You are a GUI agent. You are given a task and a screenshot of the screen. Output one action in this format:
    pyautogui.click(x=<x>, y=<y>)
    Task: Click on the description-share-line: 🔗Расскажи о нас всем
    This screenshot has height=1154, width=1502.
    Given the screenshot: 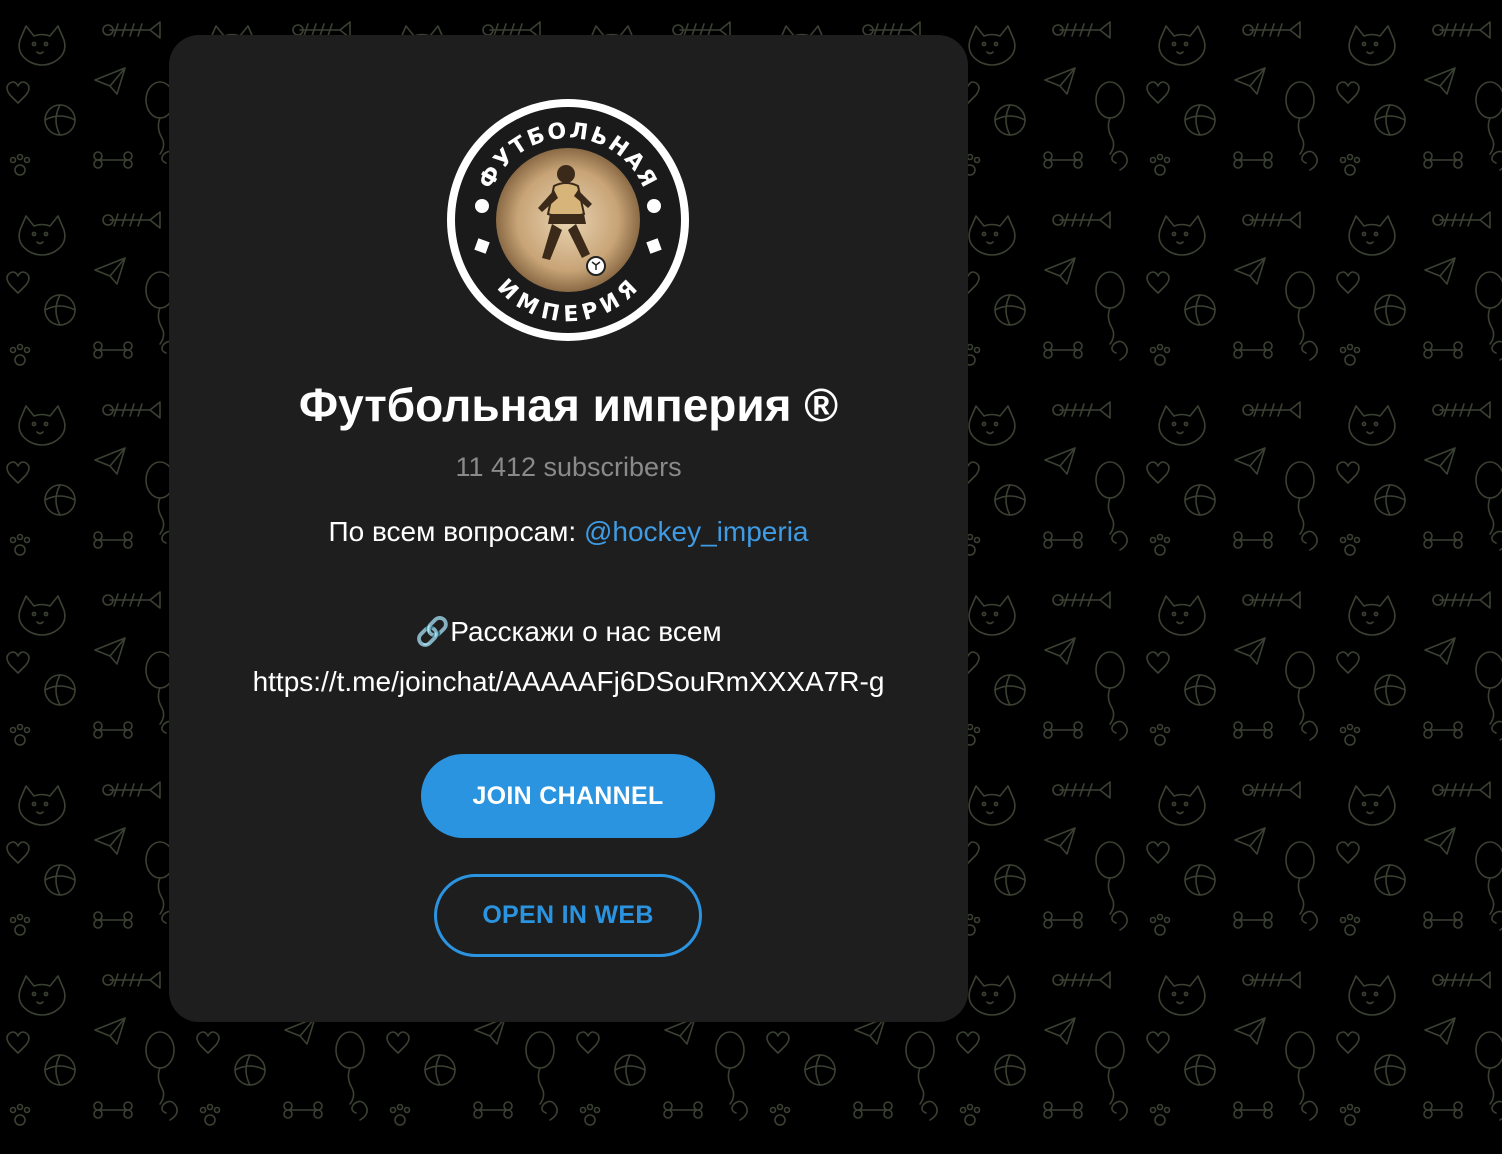 What is the action you would take?
    pyautogui.click(x=568, y=632)
    